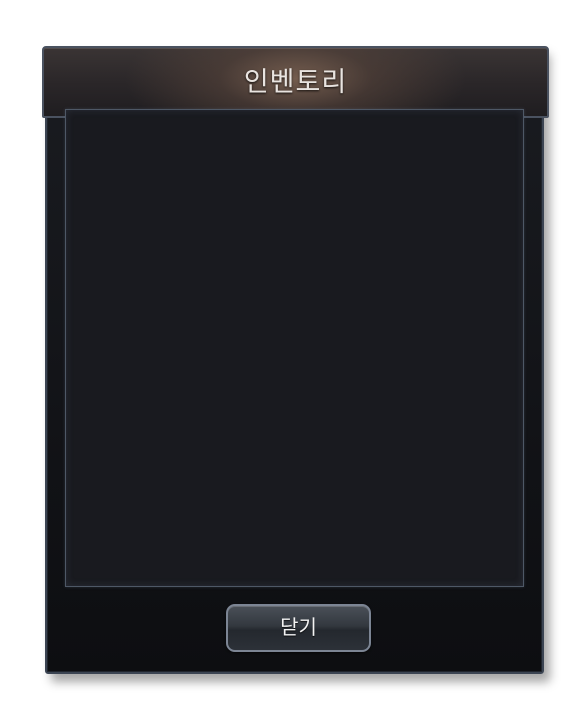 This screenshot has width=587, height=701. I want to click on close-button: 닫기, so click(298, 628).